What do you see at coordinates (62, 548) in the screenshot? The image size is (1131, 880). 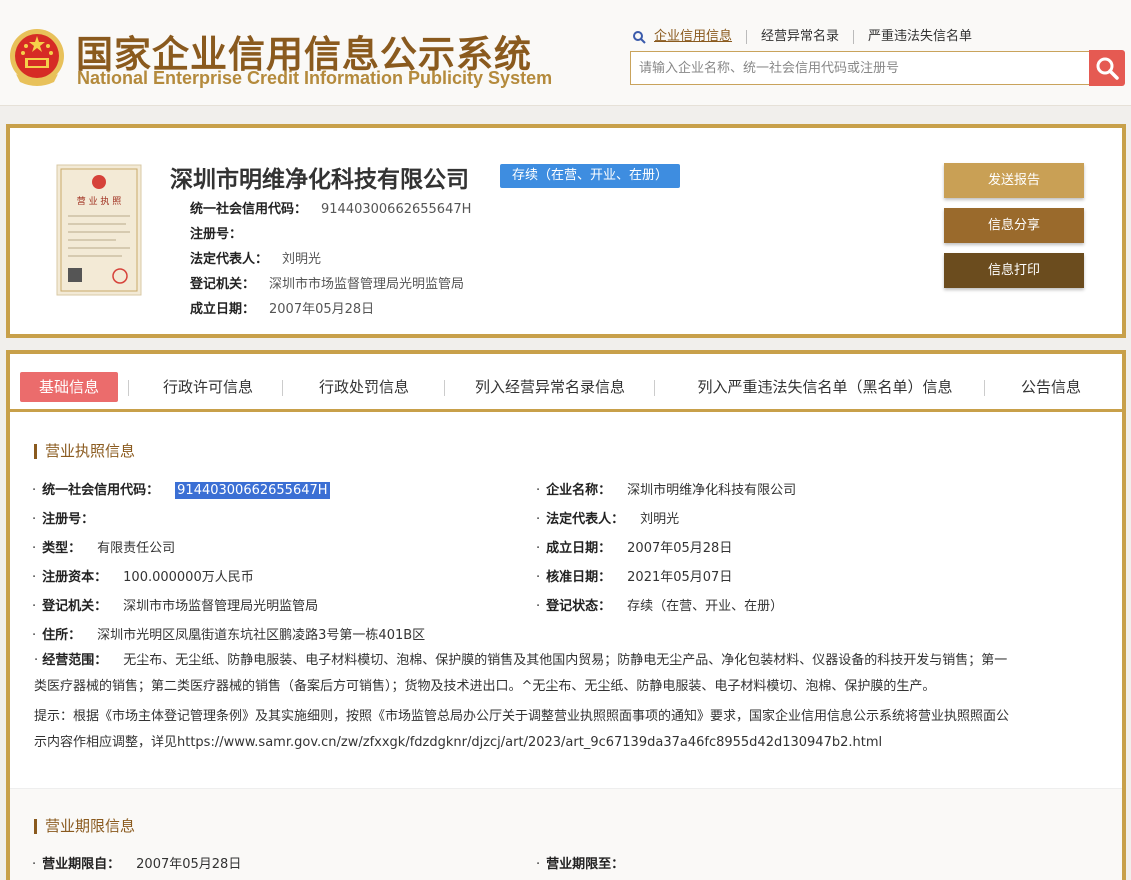 I see `field-label: 类型：` at bounding box center [62, 548].